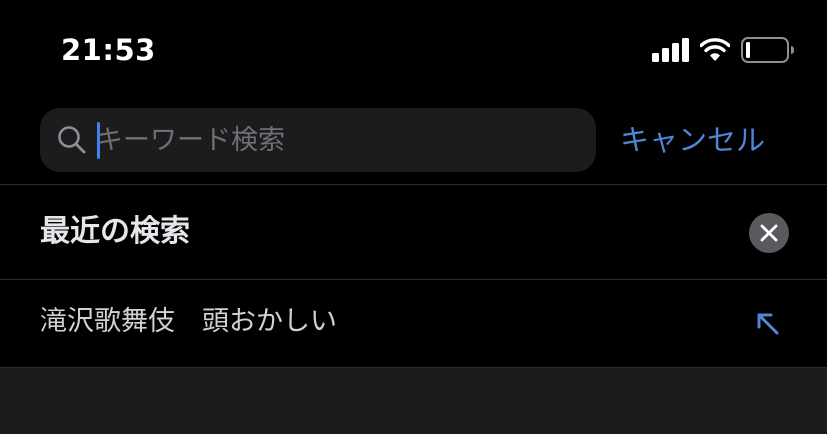  Describe the element at coordinates (115, 231) in the screenshot. I see `section-title: 最近の検索` at that location.